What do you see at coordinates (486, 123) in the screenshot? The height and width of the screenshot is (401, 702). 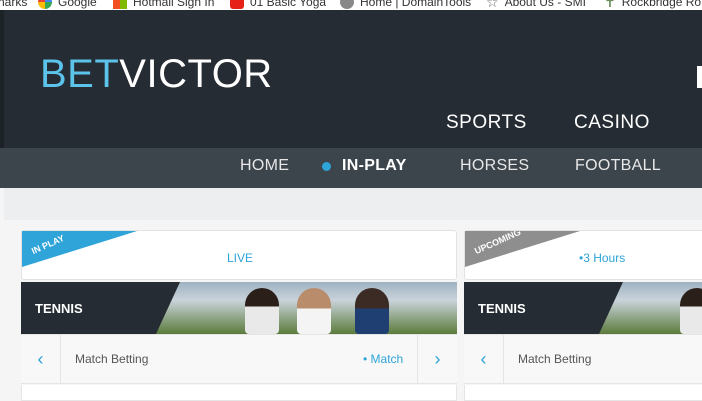 I see `nav-sports: SPORTS` at bounding box center [486, 123].